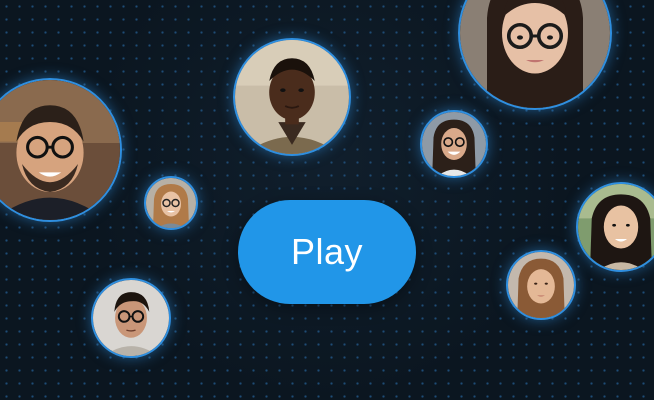  Describe the element at coordinates (541, 285) in the screenshot. I see `avatar-woman-bottom-right` at that location.